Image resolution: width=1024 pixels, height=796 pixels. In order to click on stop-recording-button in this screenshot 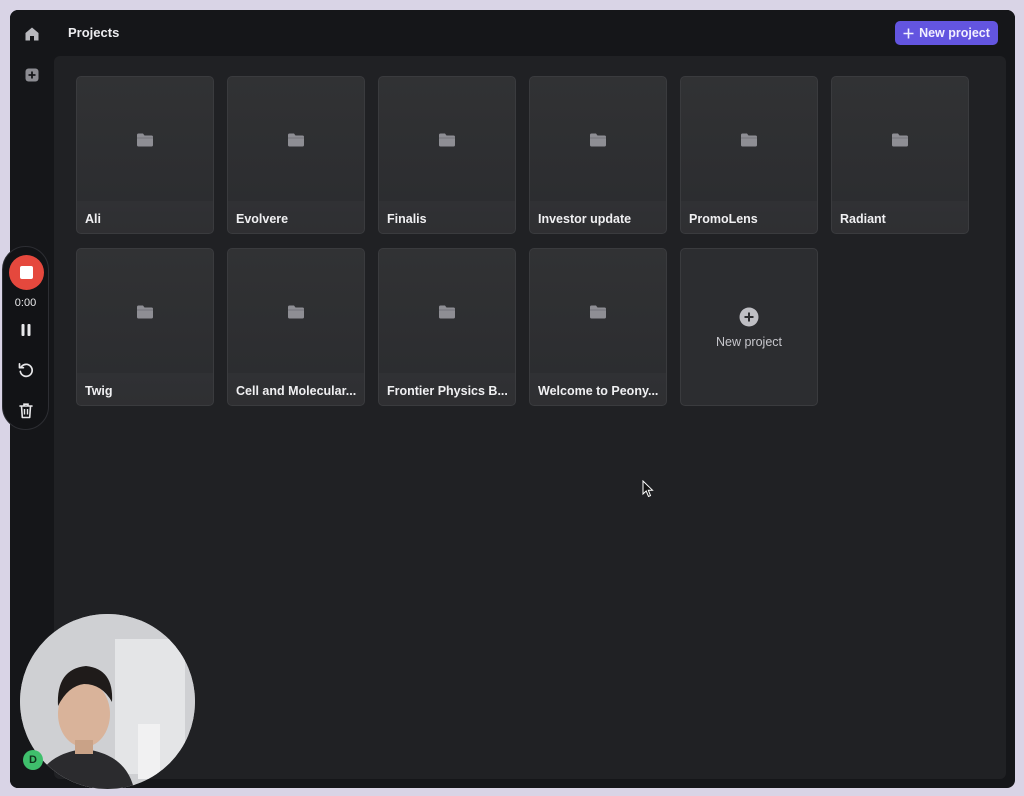, I will do `click(26, 272)`.